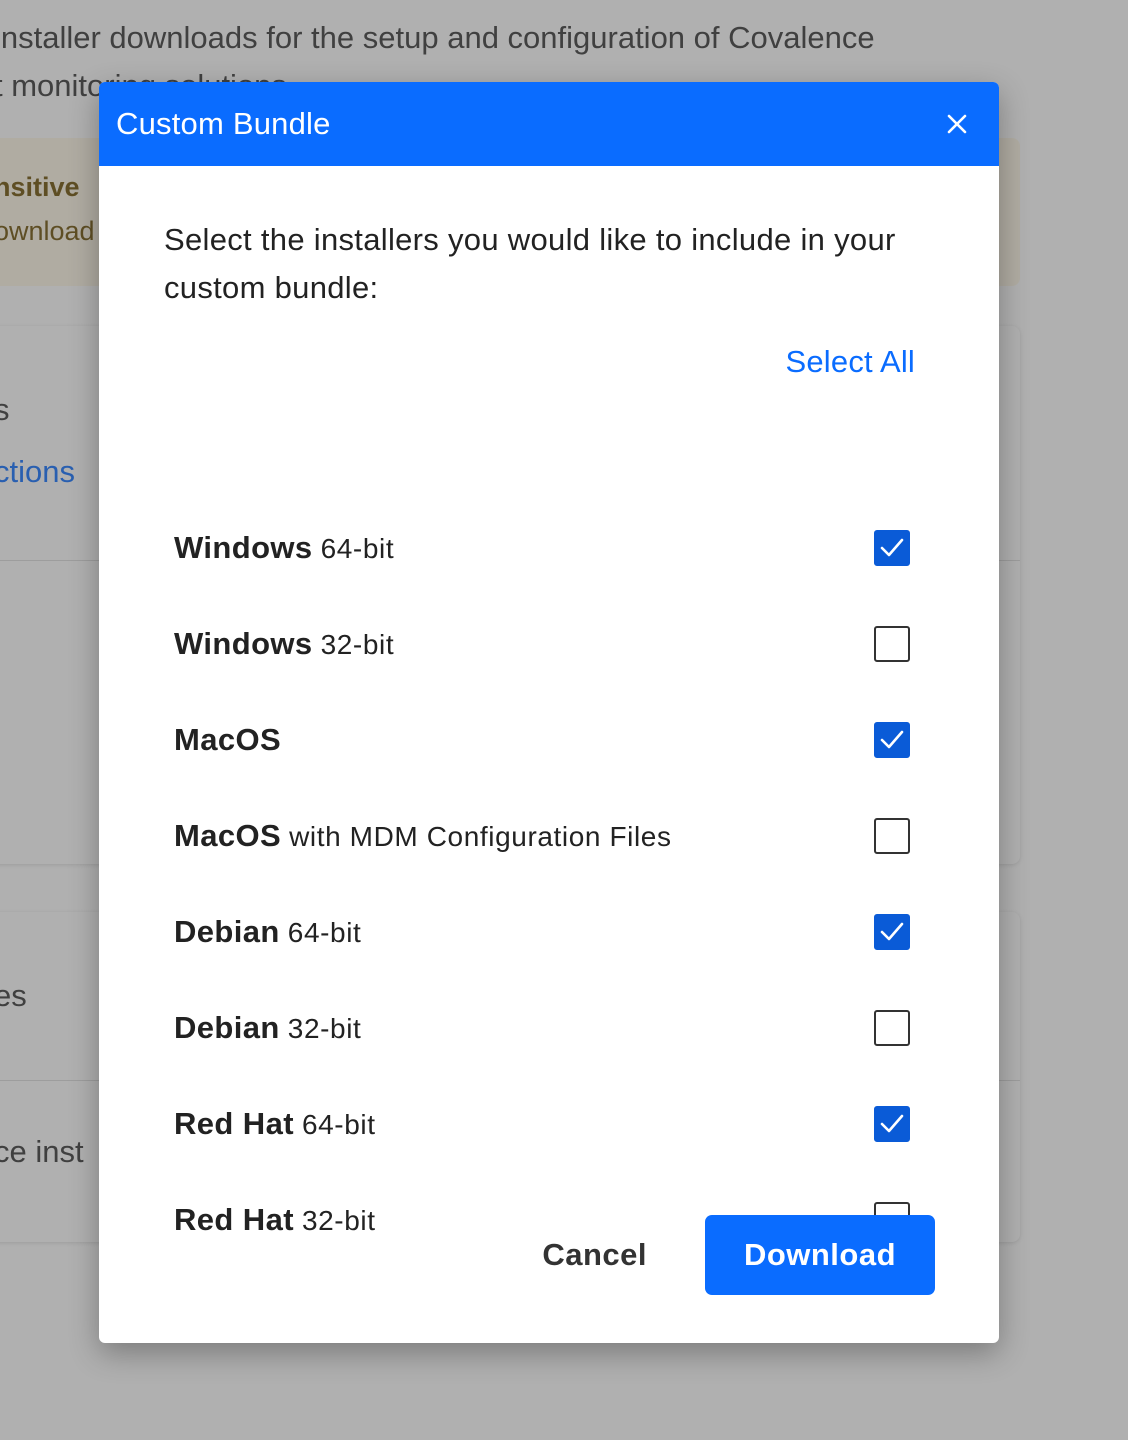 The image size is (1128, 1440). Describe the element at coordinates (549, 124) in the screenshot. I see `dialog-header: Custom Bundle` at that location.